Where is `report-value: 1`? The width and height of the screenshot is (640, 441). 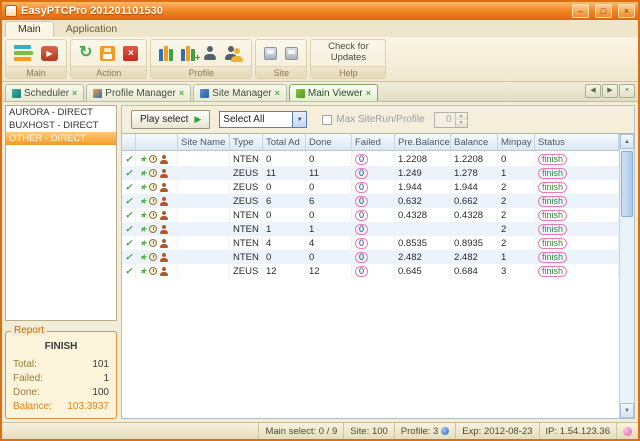
report-value: 1 is located at coordinates (106, 378).